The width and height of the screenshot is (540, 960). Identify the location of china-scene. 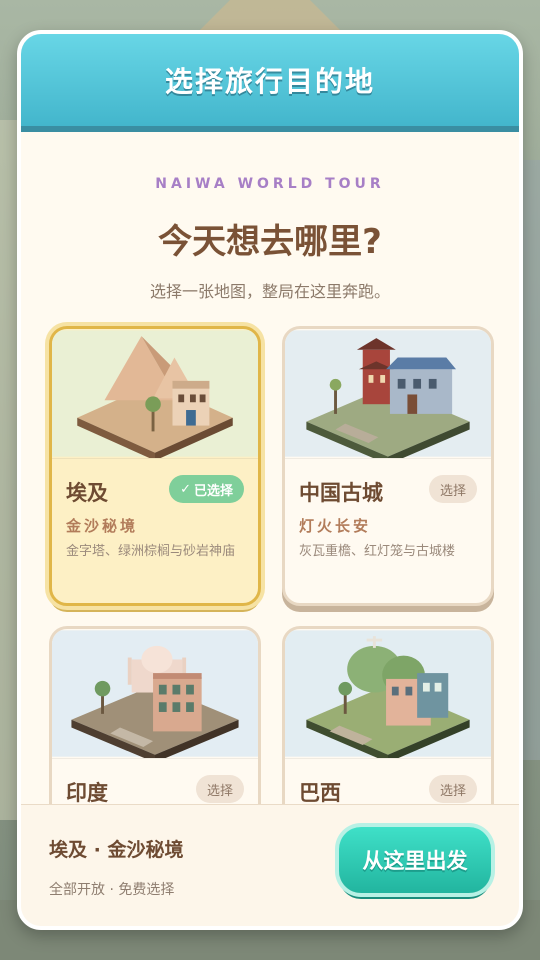
(388, 394).